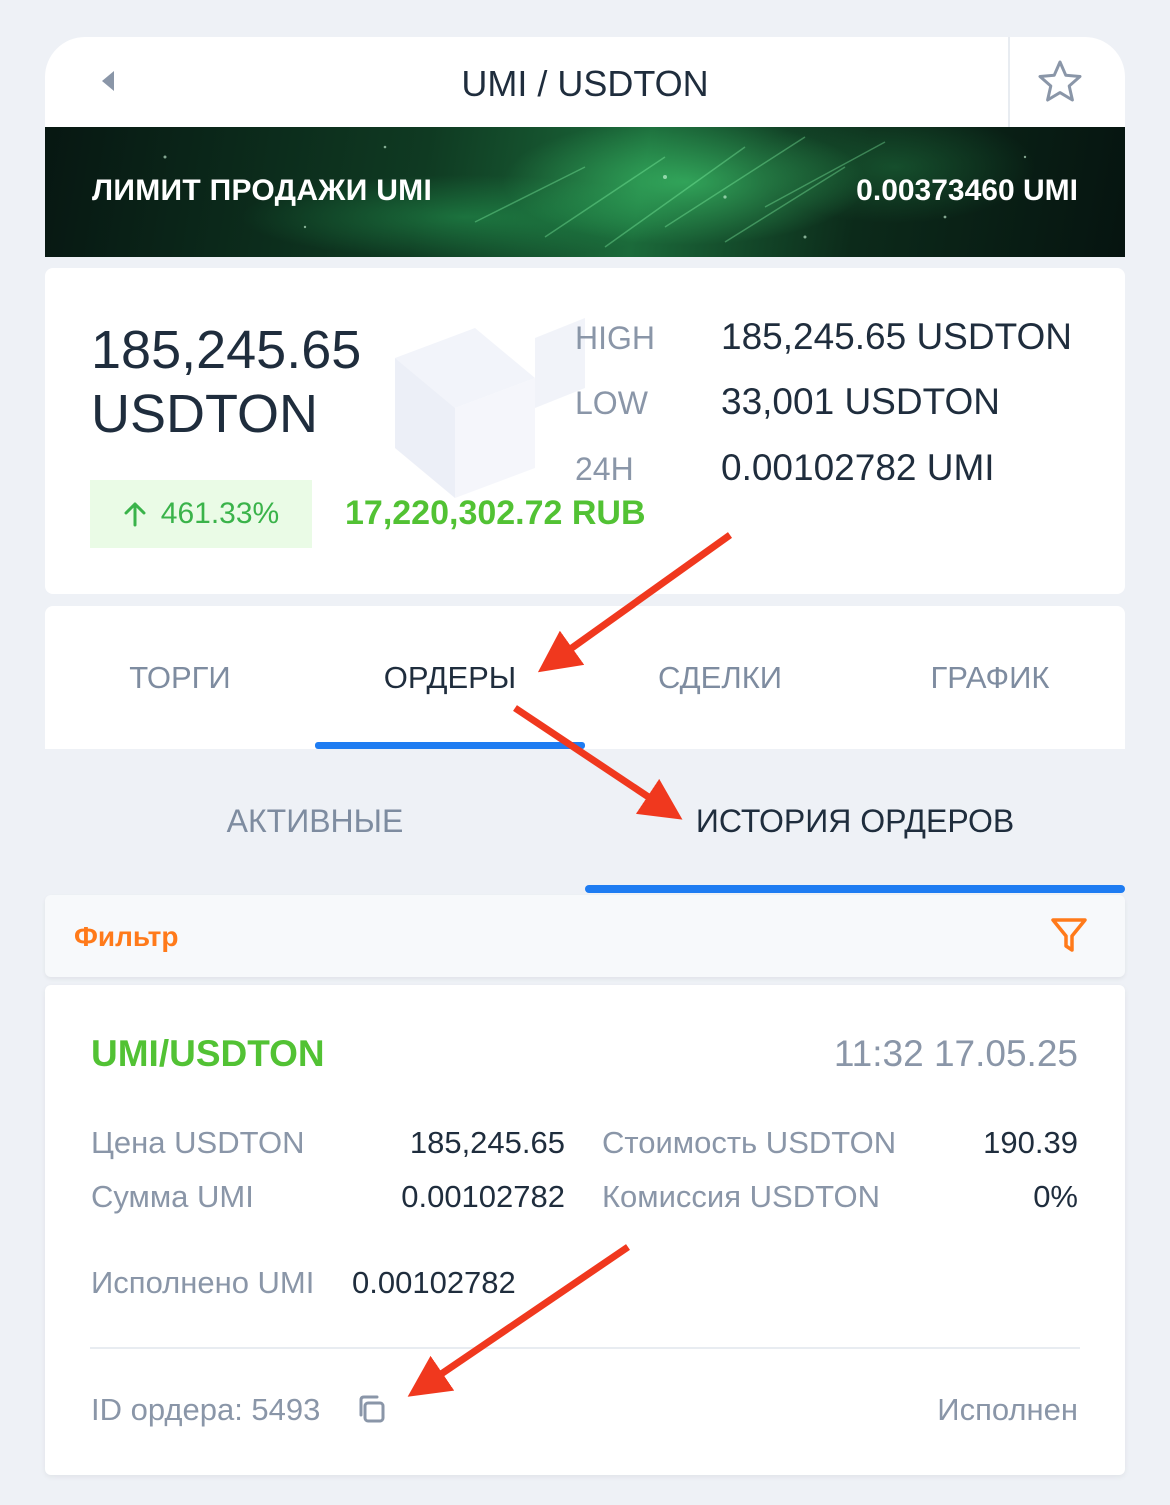 This screenshot has height=1505, width=1170. Describe the element at coordinates (450, 677) in the screenshot. I see `tab-orders: ОРДЕРЫ` at that location.